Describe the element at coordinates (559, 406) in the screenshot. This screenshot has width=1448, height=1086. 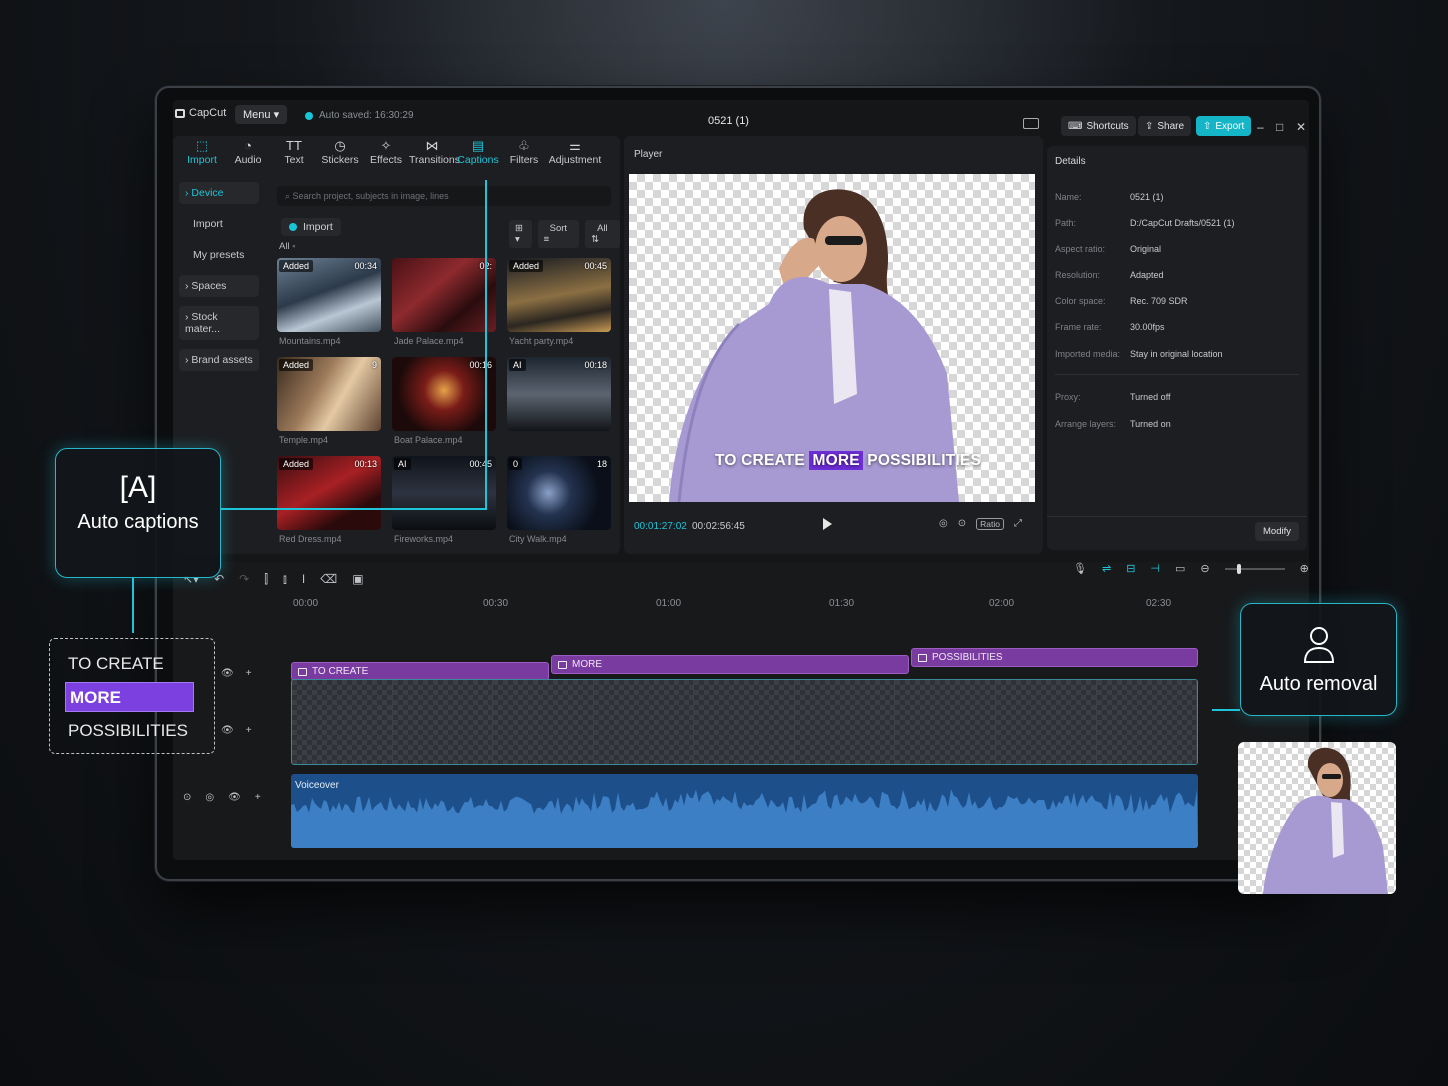
I see `media-item: AI 00:18` at that location.